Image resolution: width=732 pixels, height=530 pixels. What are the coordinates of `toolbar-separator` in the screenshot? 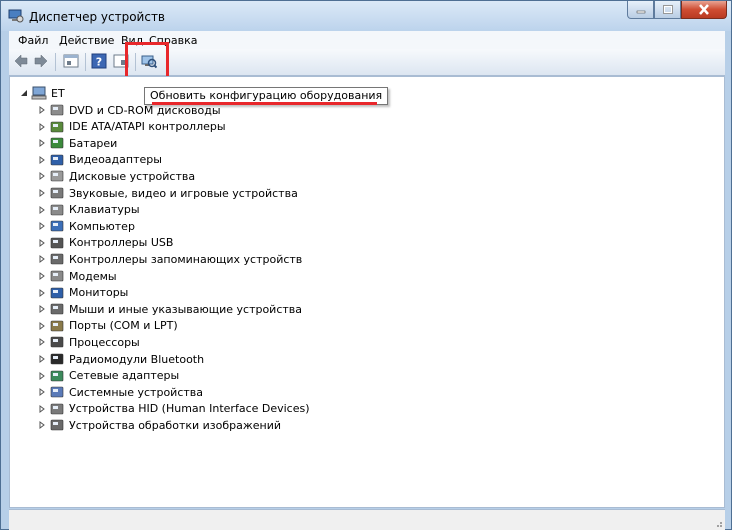 It's located at (85, 62).